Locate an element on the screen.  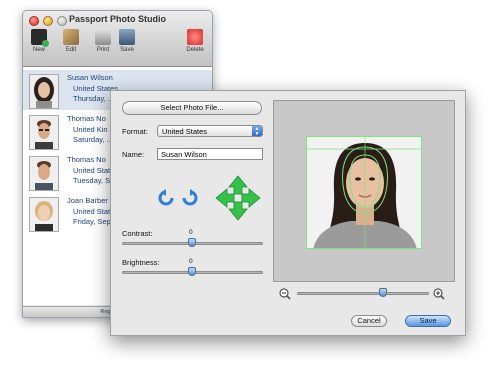
print-button: Print is located at coordinates (103, 41).